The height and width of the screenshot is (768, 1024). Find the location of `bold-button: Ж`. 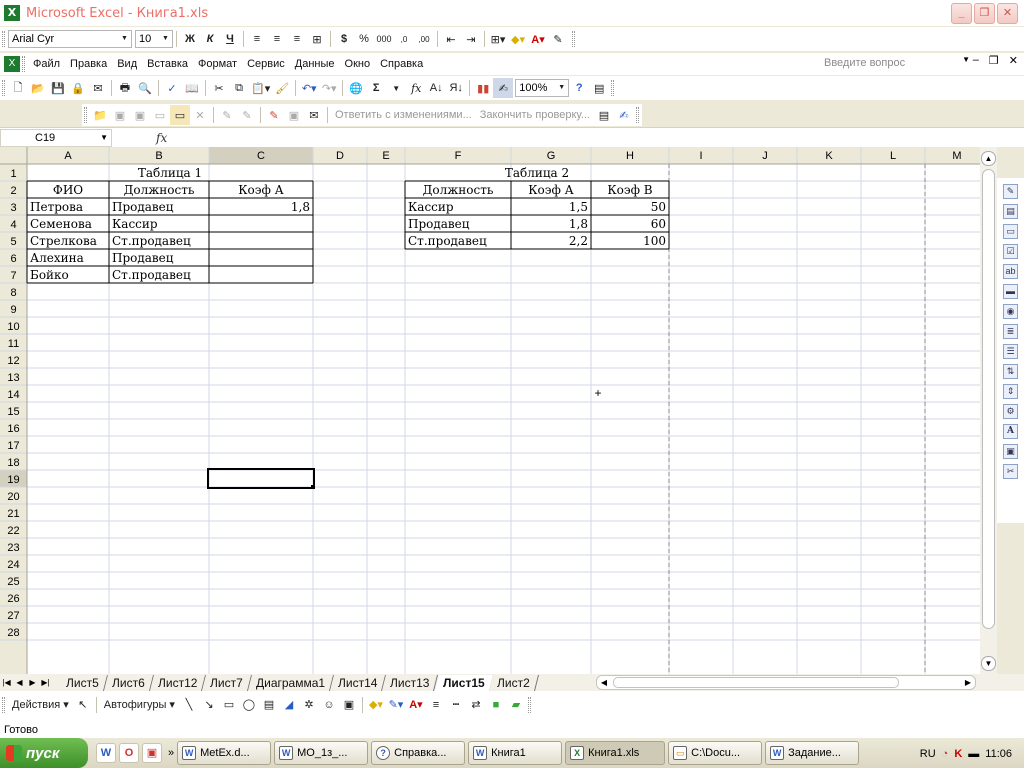

bold-button: Ж is located at coordinates (190, 39).